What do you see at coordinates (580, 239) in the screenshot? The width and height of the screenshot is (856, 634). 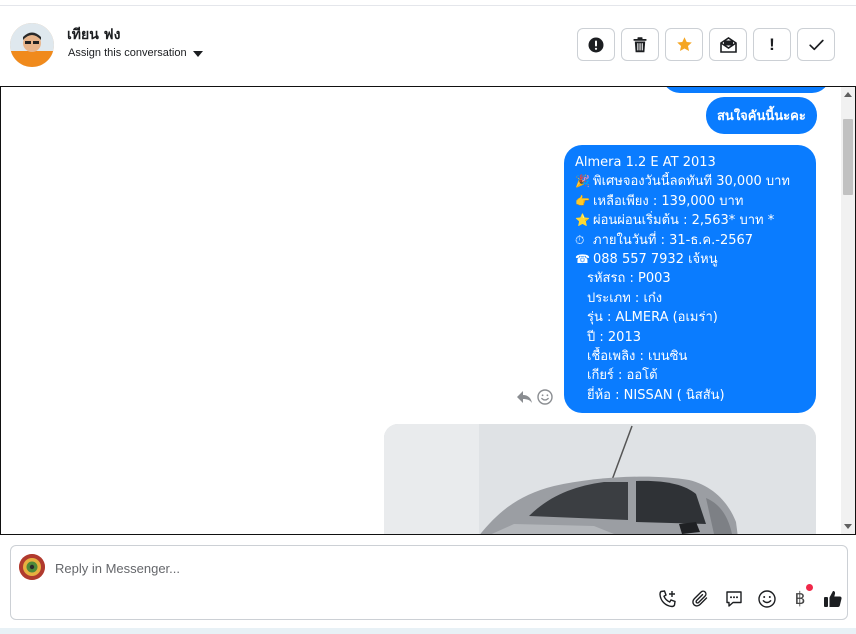 I see `timer-icon: ⏱` at bounding box center [580, 239].